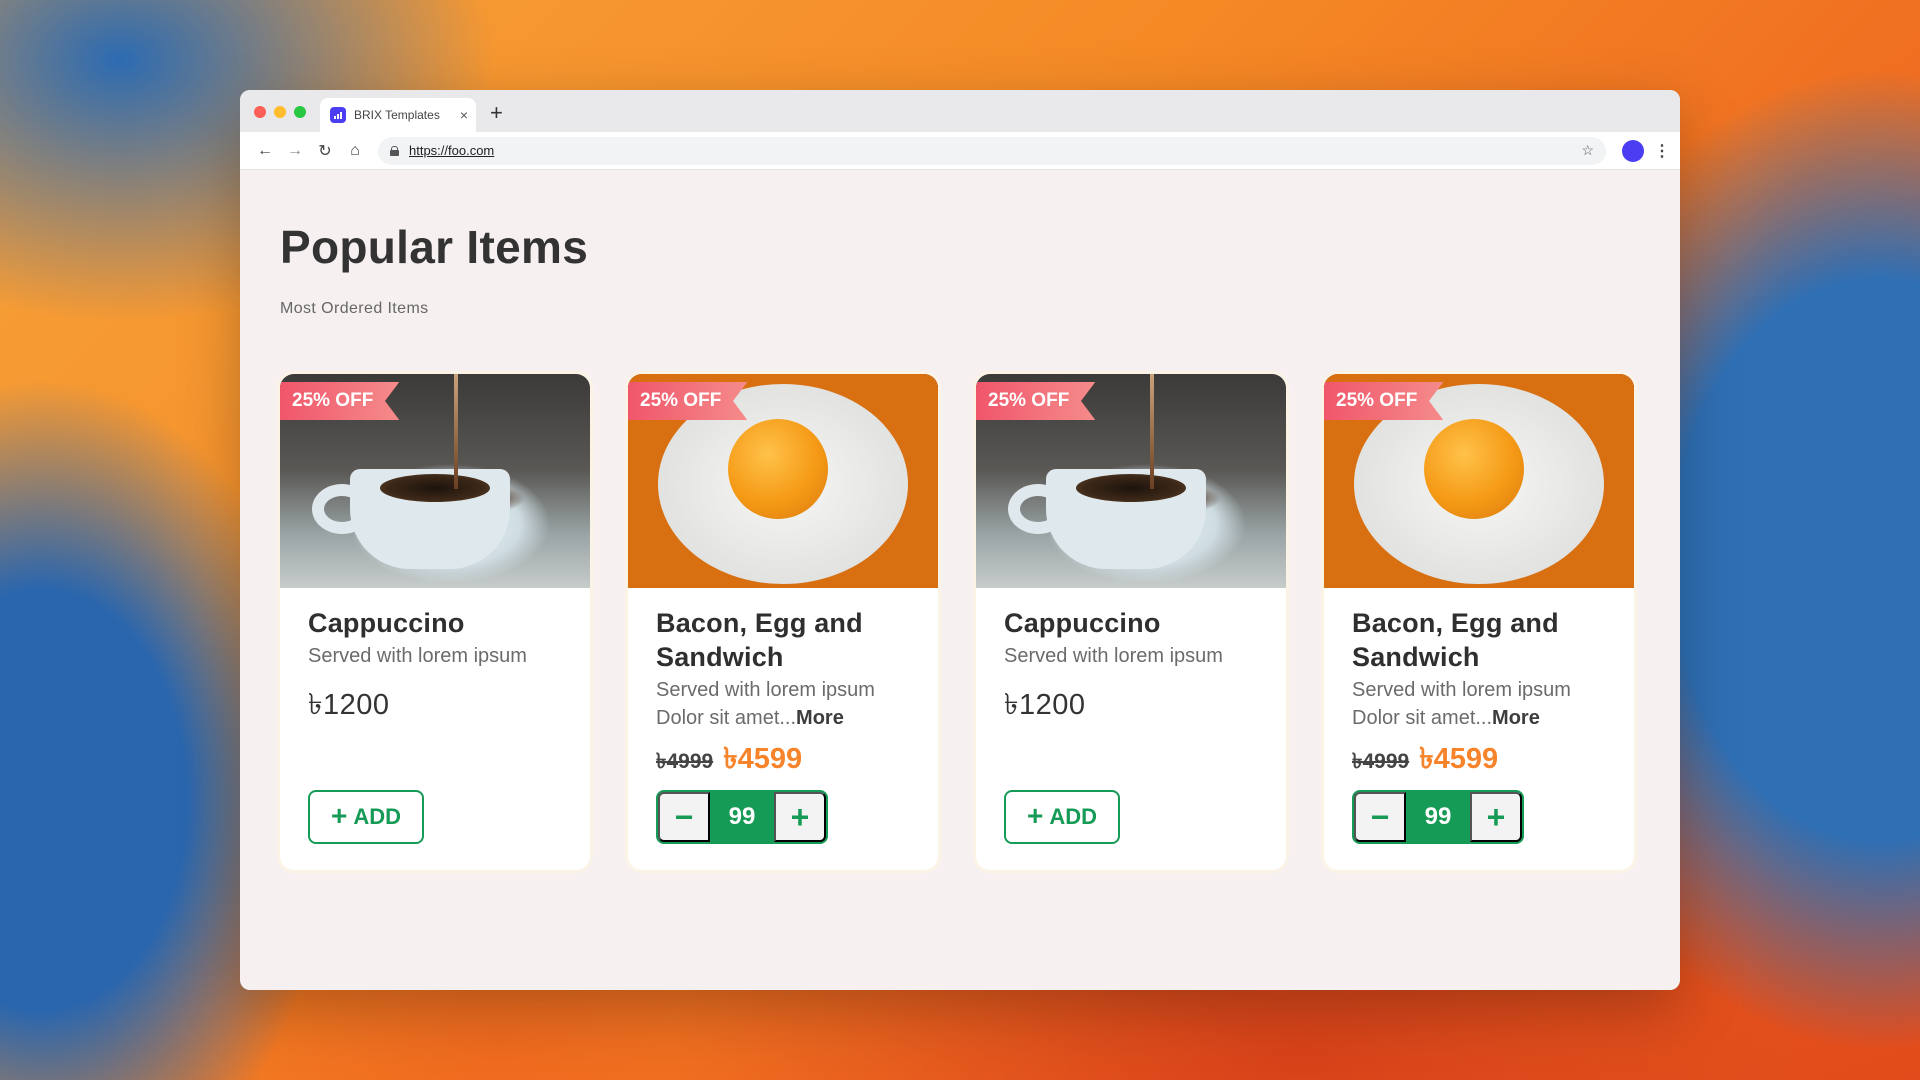 The image size is (1920, 1080). I want to click on minimize-window-button, so click(280, 112).